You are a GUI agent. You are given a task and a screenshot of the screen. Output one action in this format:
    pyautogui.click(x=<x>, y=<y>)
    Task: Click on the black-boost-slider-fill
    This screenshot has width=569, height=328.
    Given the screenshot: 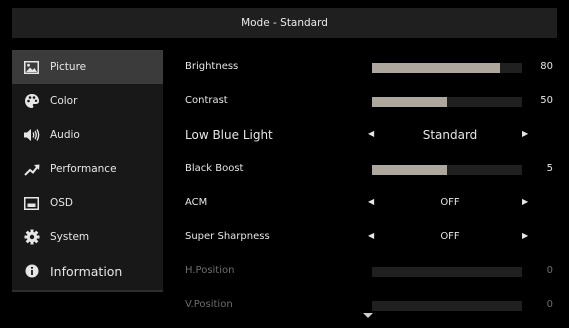 What is the action you would take?
    pyautogui.click(x=409, y=170)
    